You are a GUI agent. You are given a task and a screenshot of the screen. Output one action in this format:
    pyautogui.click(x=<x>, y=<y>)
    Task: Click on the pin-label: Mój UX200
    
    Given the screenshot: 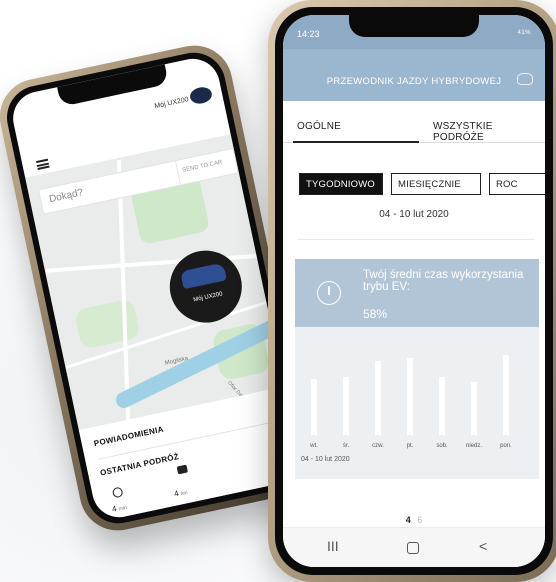 What is the action you would take?
    pyautogui.click(x=208, y=297)
    